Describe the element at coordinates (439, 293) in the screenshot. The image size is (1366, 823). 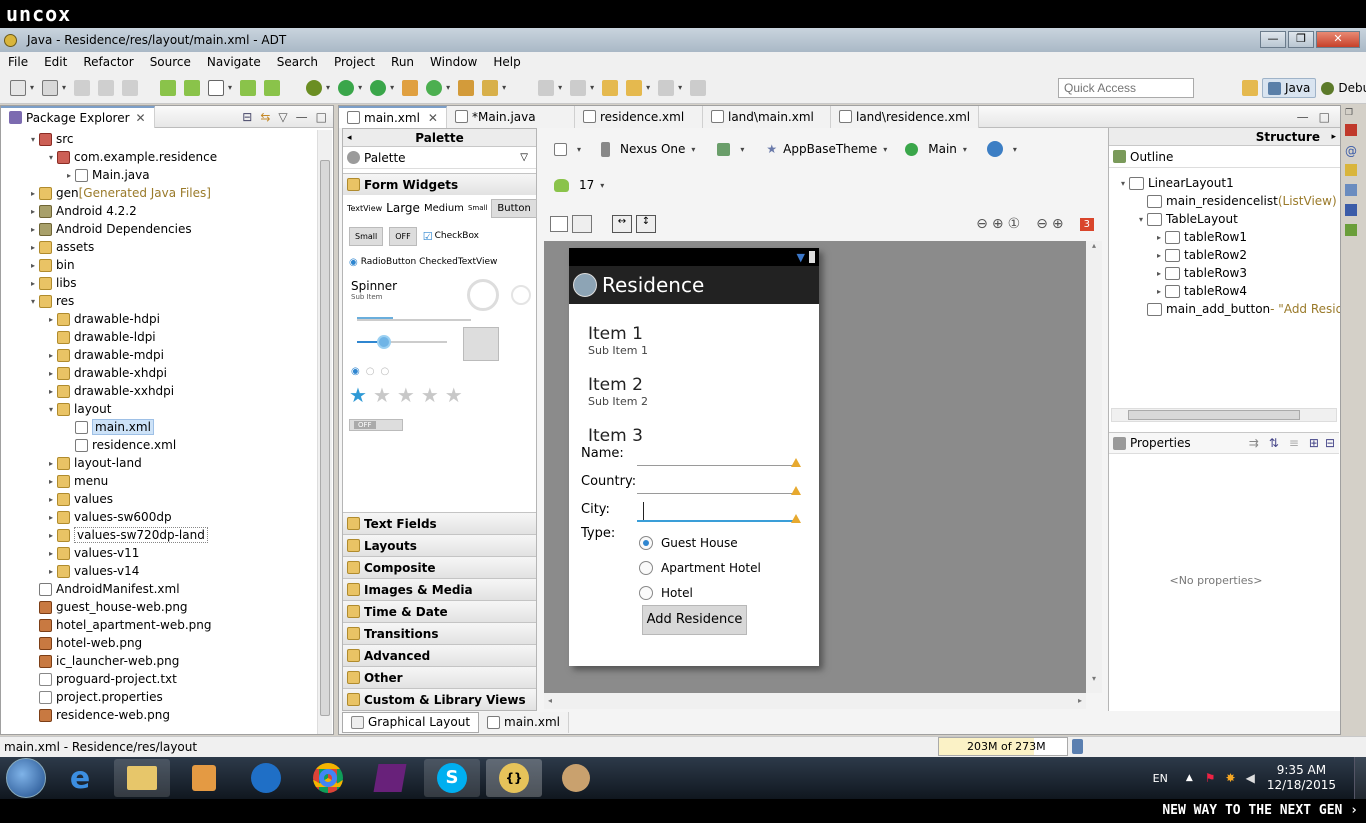
I see `spinner-widget: Spinner Sub Item` at that location.